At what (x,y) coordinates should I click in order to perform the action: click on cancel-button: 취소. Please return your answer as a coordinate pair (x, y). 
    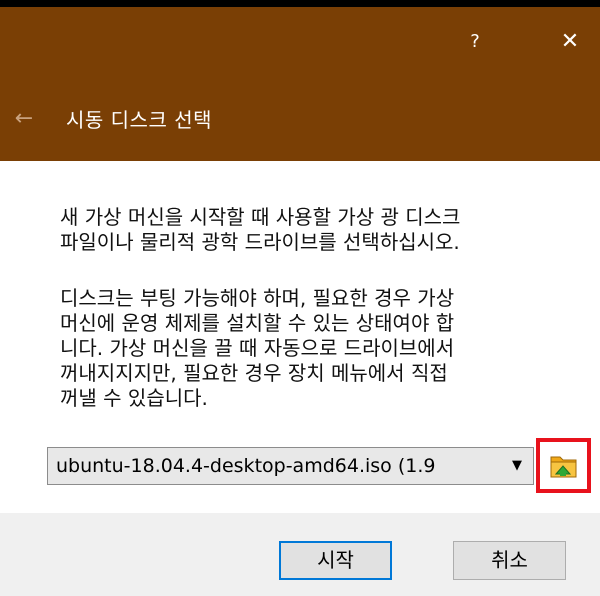
    Looking at the image, I should click on (509, 560).